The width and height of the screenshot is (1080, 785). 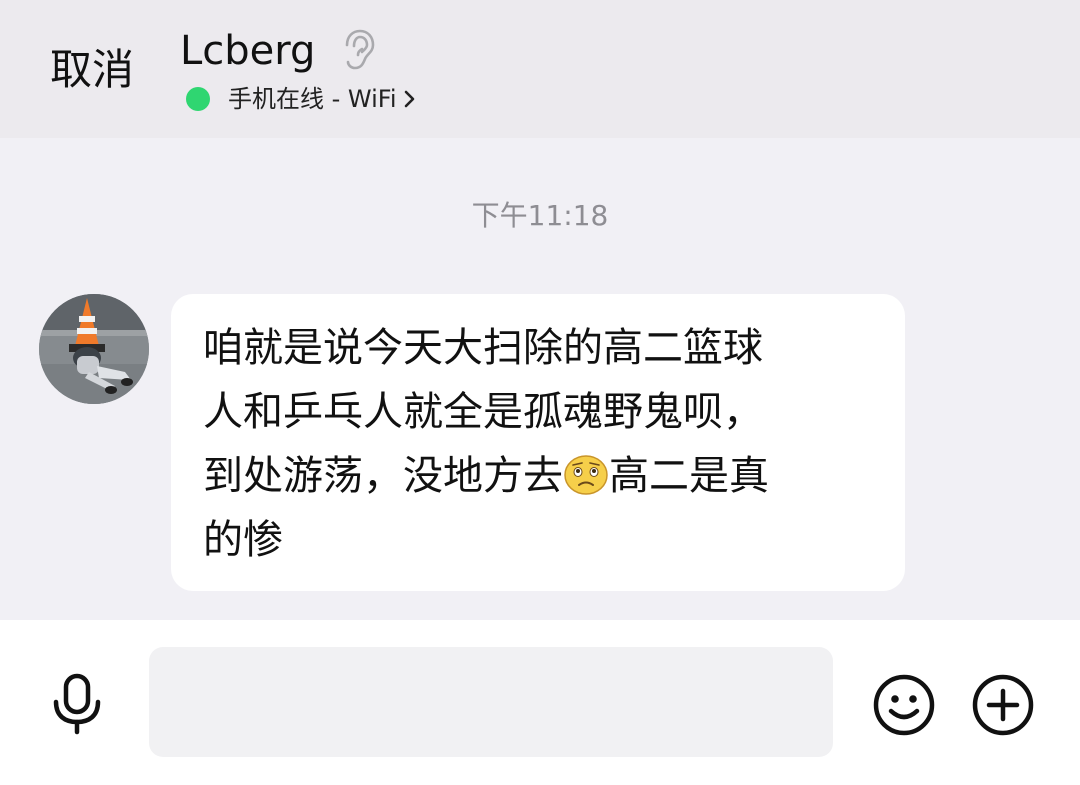 I want to click on plus-circle-icon, so click(x=1003, y=705).